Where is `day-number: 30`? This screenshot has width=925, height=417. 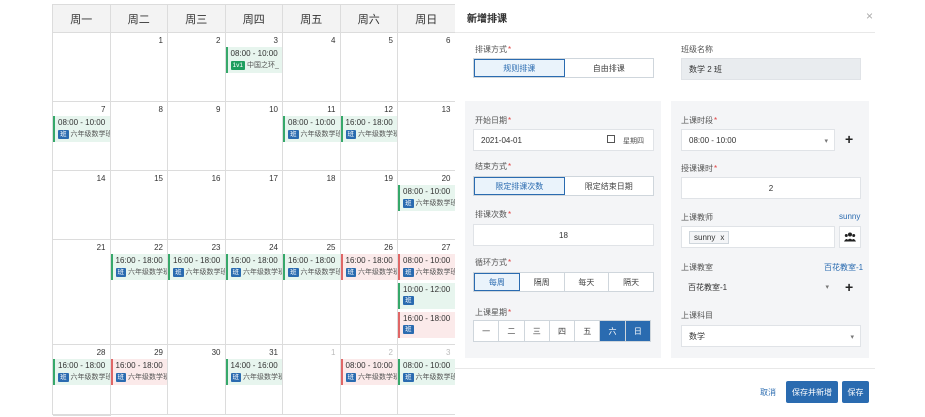
day-number: 30 is located at coordinates (216, 352).